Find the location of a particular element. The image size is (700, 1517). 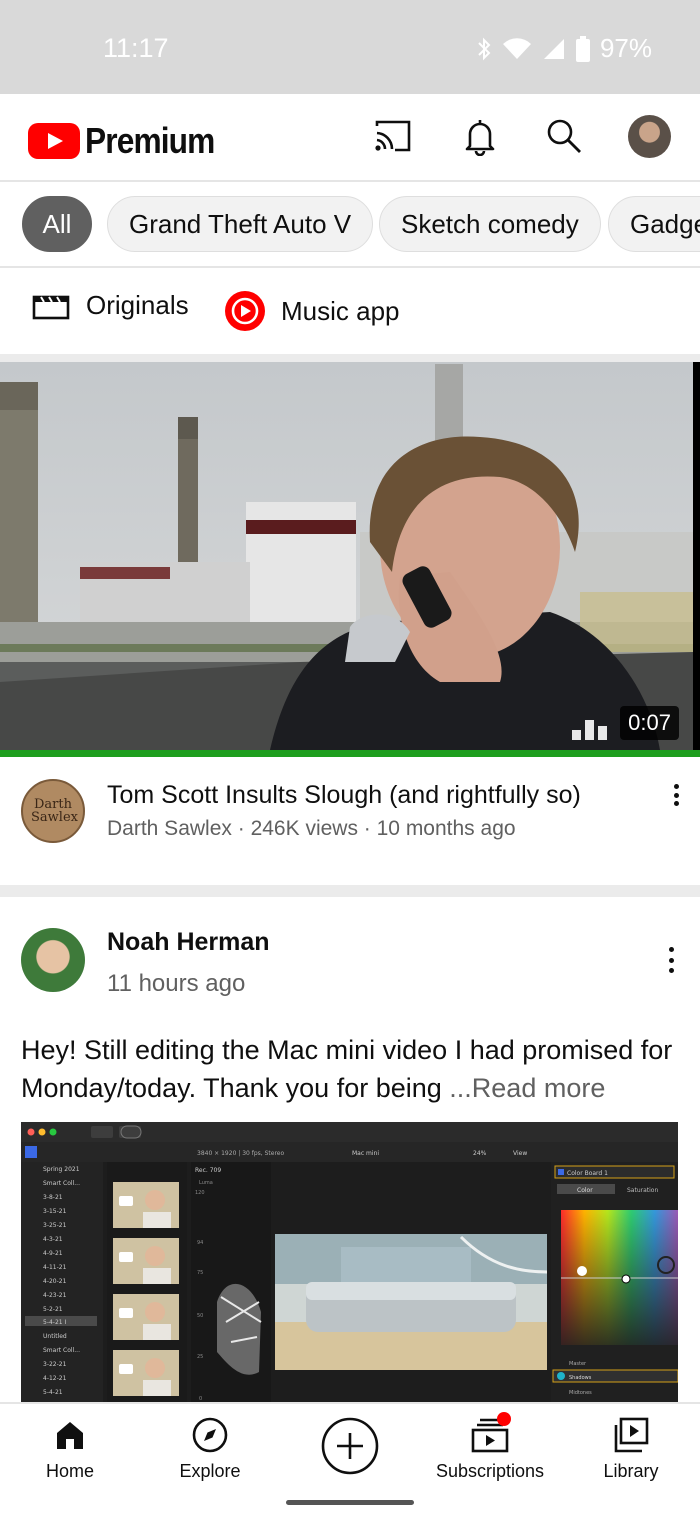

cast-icon is located at coordinates (393, 136).